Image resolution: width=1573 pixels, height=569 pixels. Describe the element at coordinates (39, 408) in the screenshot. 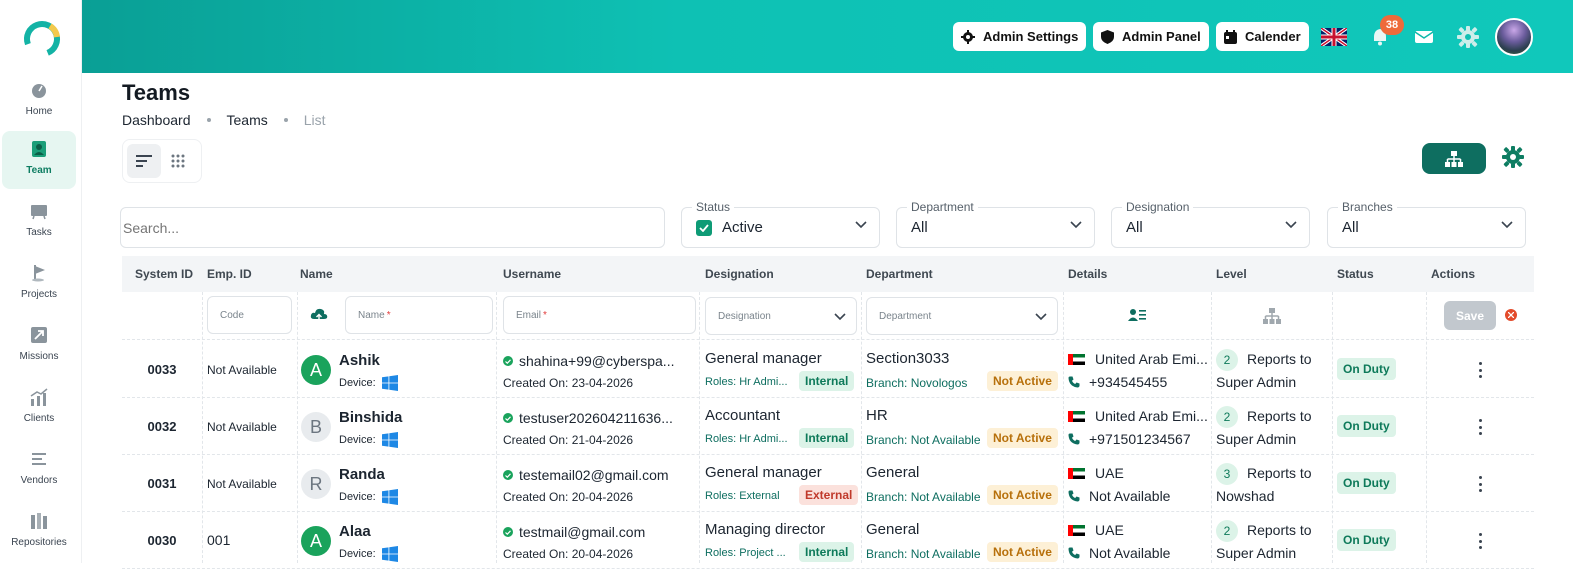

I see `sidebar-item-clients: Clients` at that location.